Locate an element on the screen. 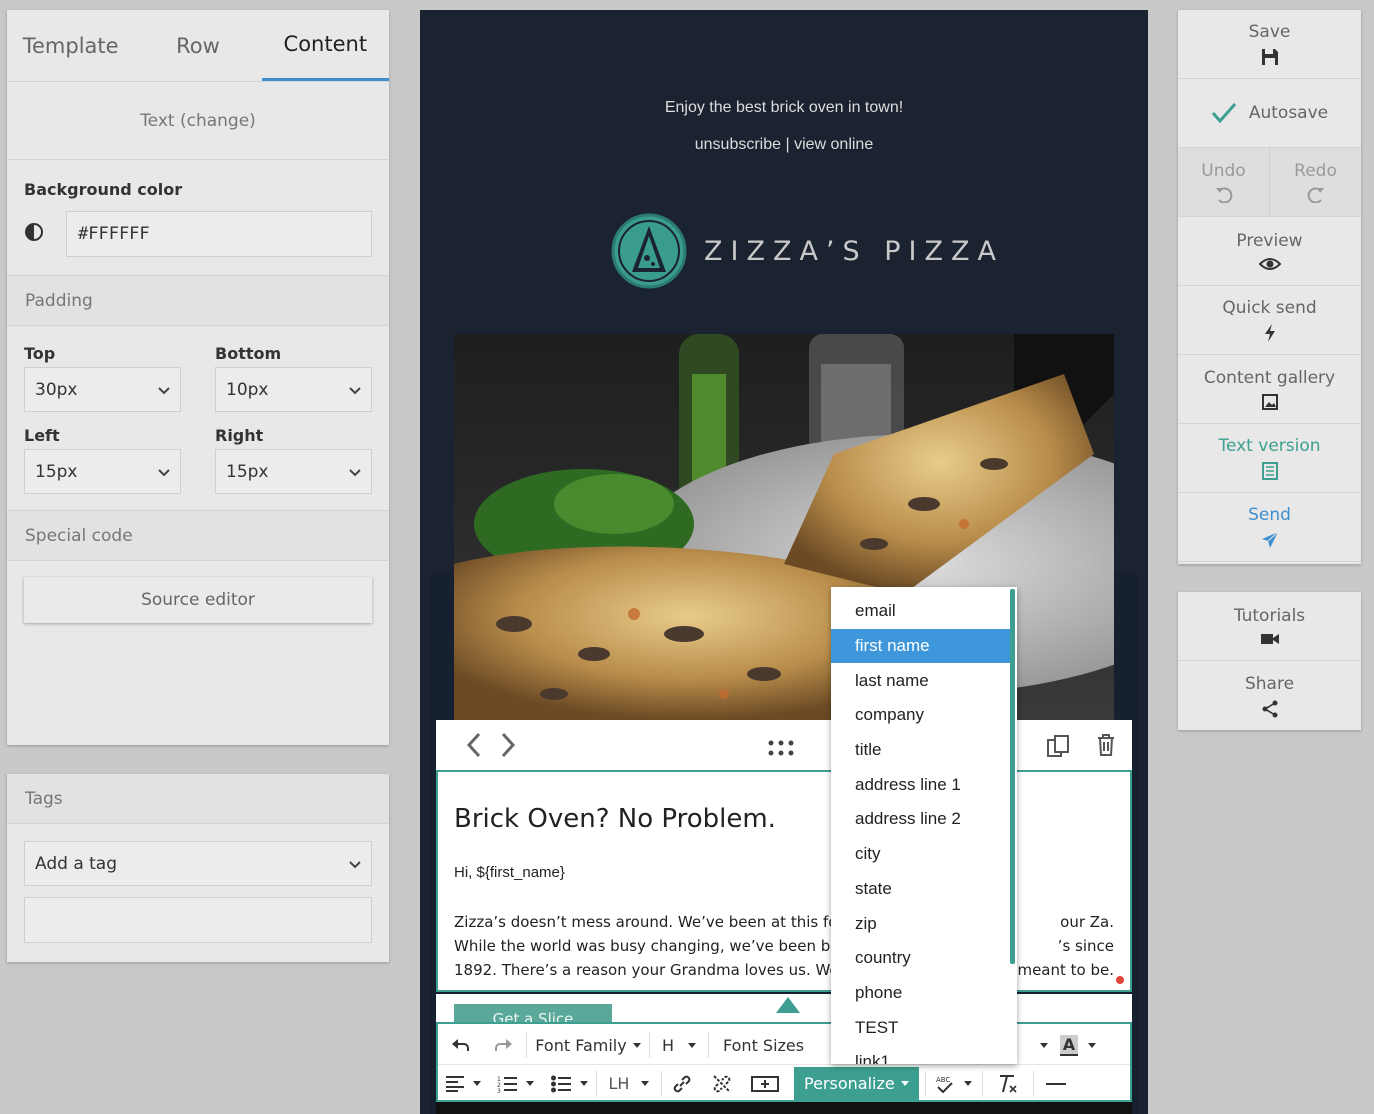 This screenshot has width=1374, height=1114. insert-block-icon is located at coordinates (765, 1083).